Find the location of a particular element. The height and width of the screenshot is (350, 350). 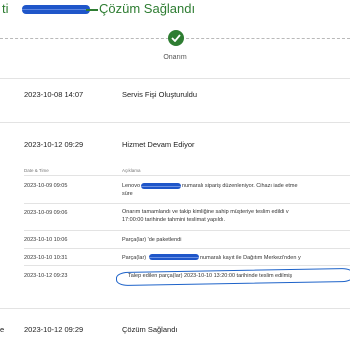

check-icon is located at coordinates (176, 38).